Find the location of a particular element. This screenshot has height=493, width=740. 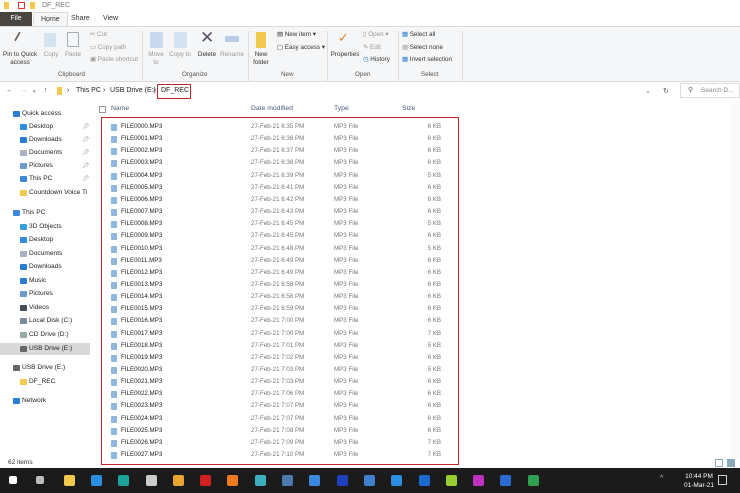

sidebar-item-label: Documents is located at coordinates (46, 253).